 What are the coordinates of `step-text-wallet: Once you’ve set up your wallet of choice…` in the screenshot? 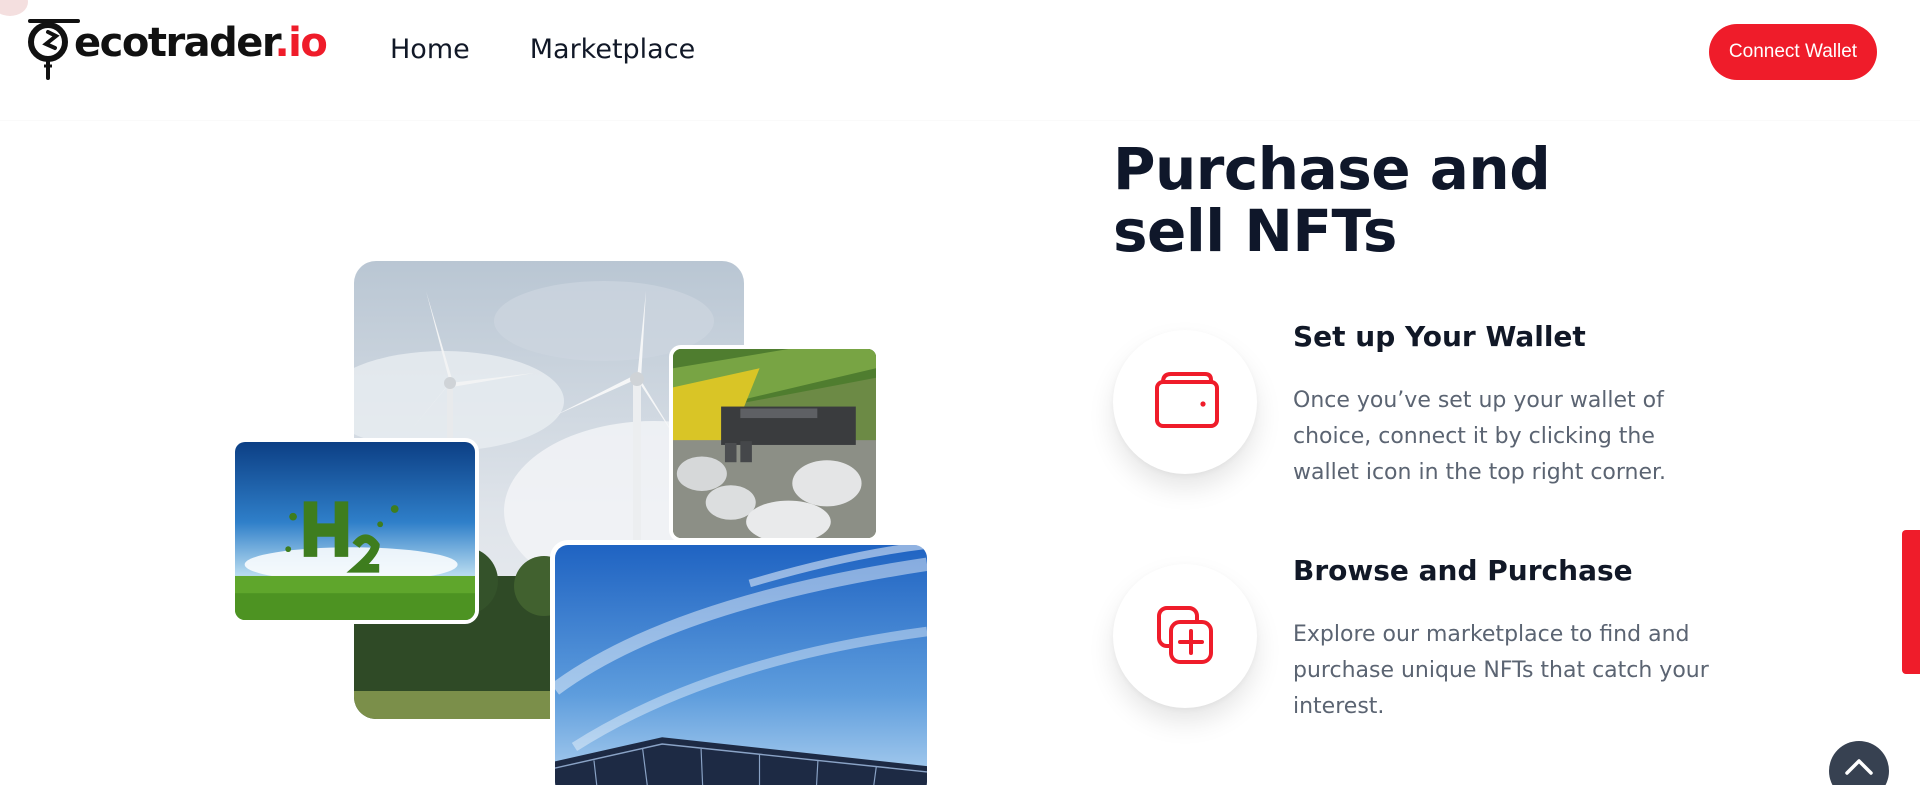 It's located at (1480, 436).